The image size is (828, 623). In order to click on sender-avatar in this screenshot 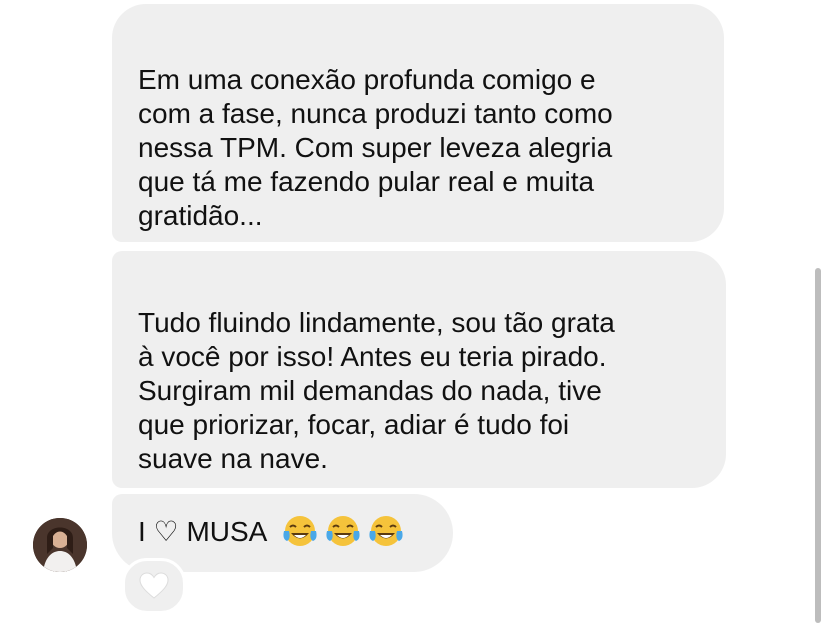, I will do `click(60, 545)`.